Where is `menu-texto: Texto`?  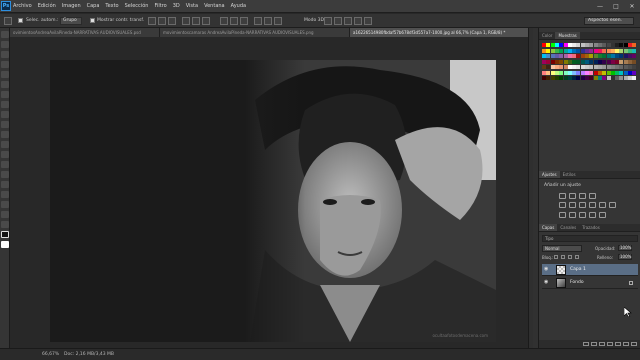 menu-texto: Texto is located at coordinates (111, 6).